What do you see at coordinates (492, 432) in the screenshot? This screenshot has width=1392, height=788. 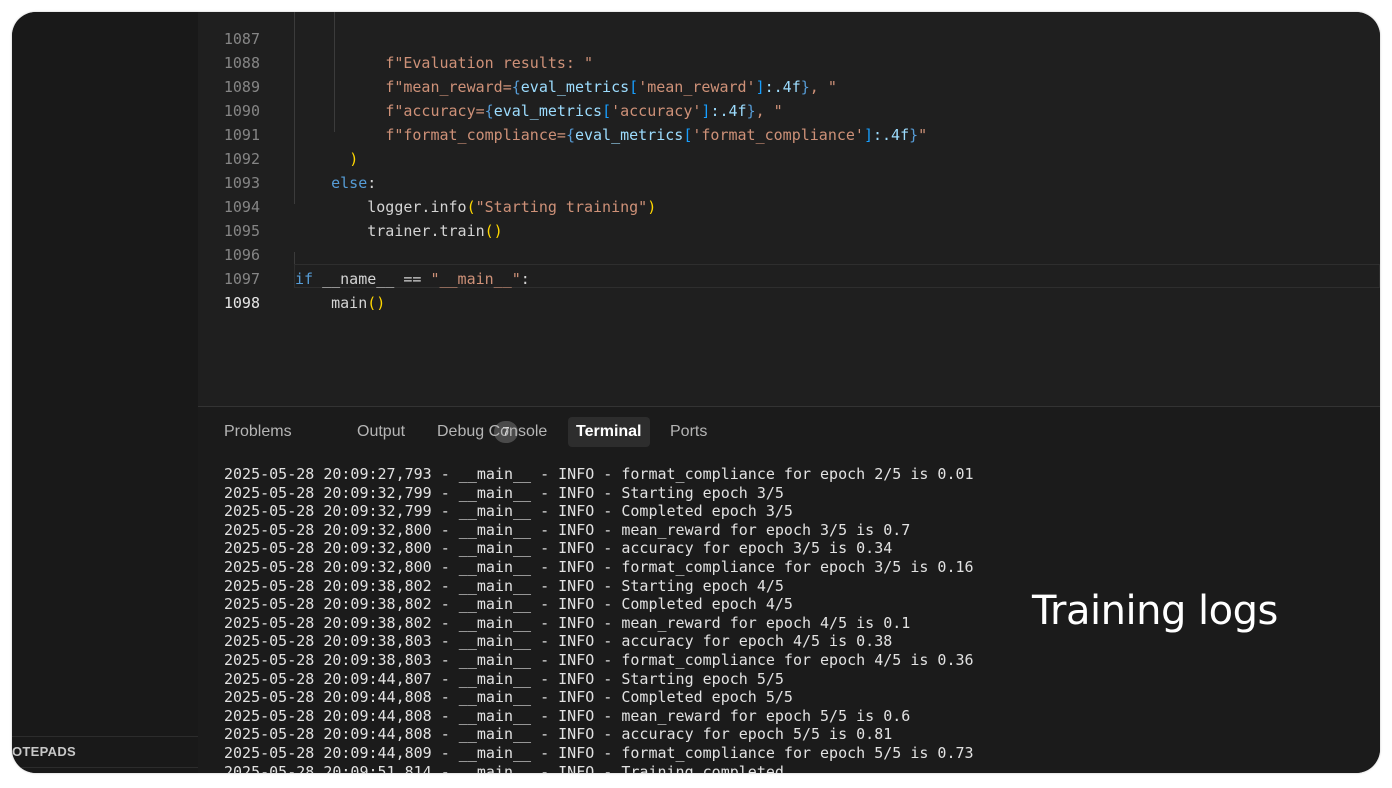 I see `tab-debug-console: Debug Console` at bounding box center [492, 432].